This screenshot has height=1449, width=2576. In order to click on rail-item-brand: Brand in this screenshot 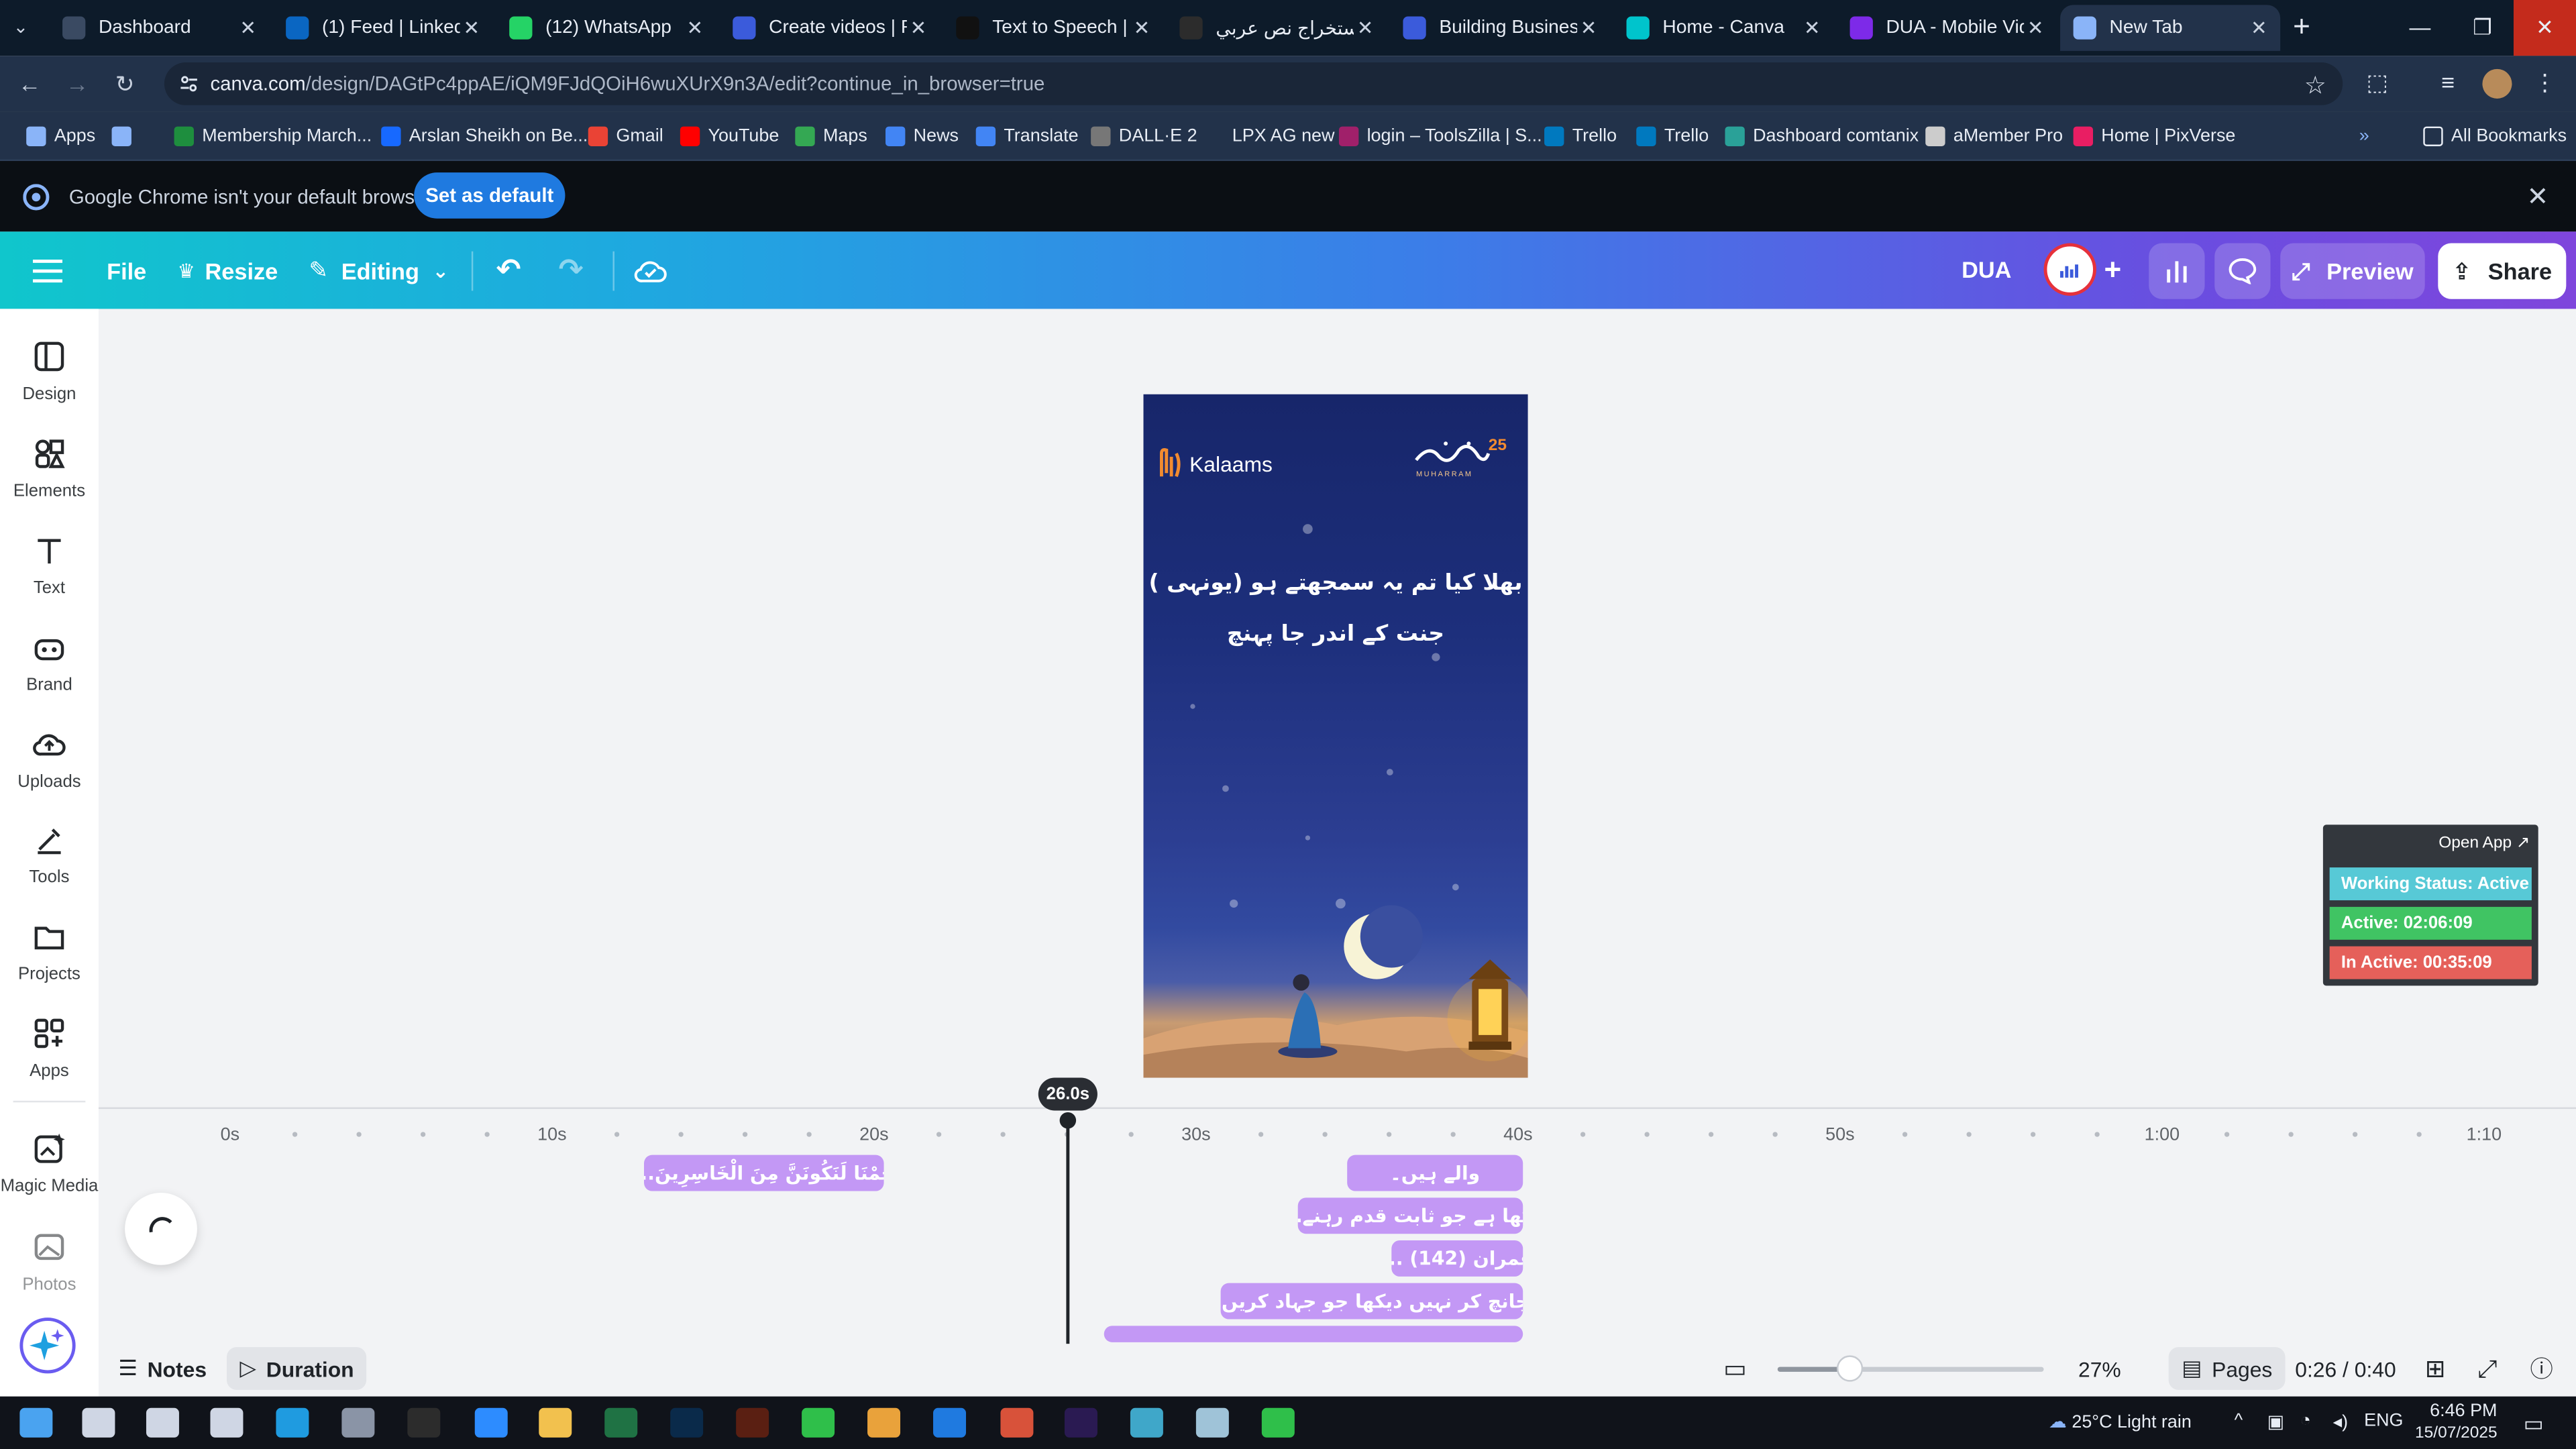, I will do `click(49, 675)`.